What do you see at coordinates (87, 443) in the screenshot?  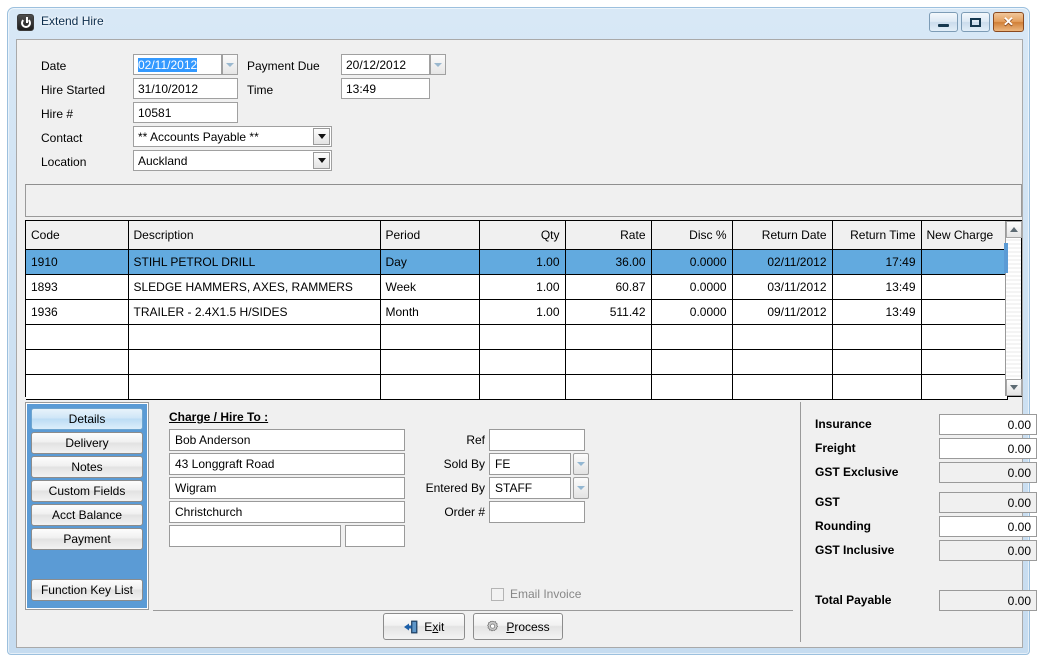 I see `side-tab-delivery: Delivery` at bounding box center [87, 443].